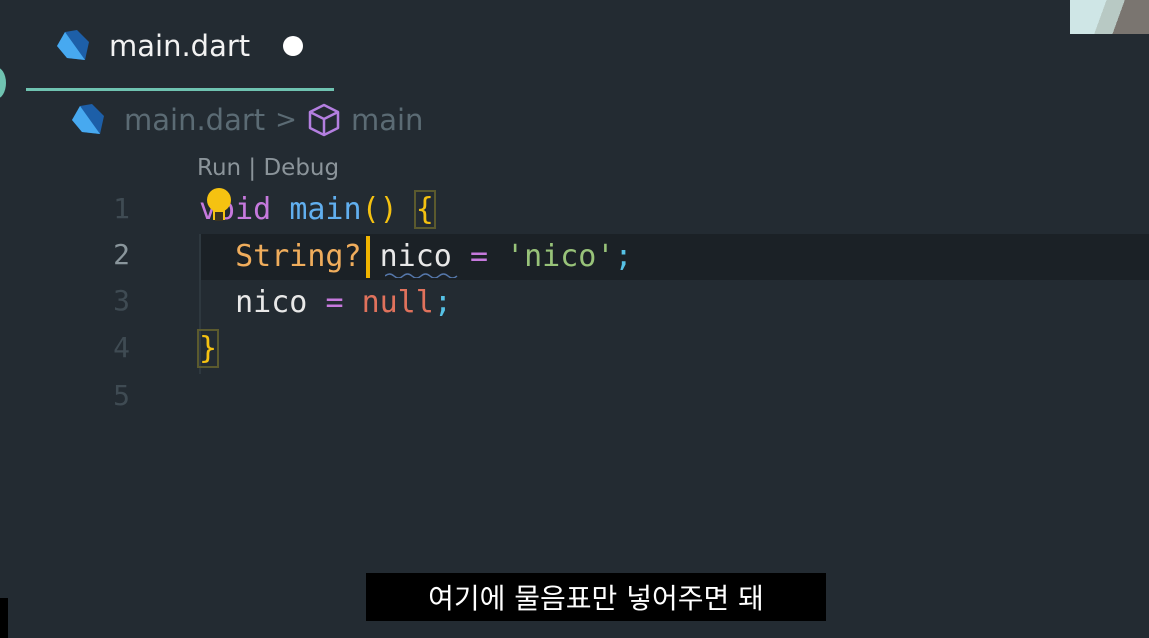 The width and height of the screenshot is (1149, 638). I want to click on breadcrumb-symbol: main, so click(387, 120).